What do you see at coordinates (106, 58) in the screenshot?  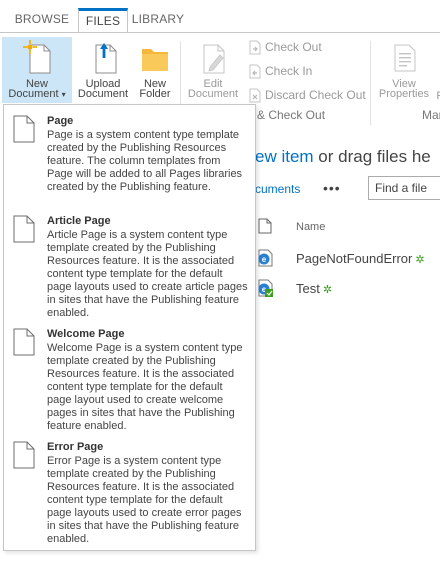 I see `upload-document-icon` at bounding box center [106, 58].